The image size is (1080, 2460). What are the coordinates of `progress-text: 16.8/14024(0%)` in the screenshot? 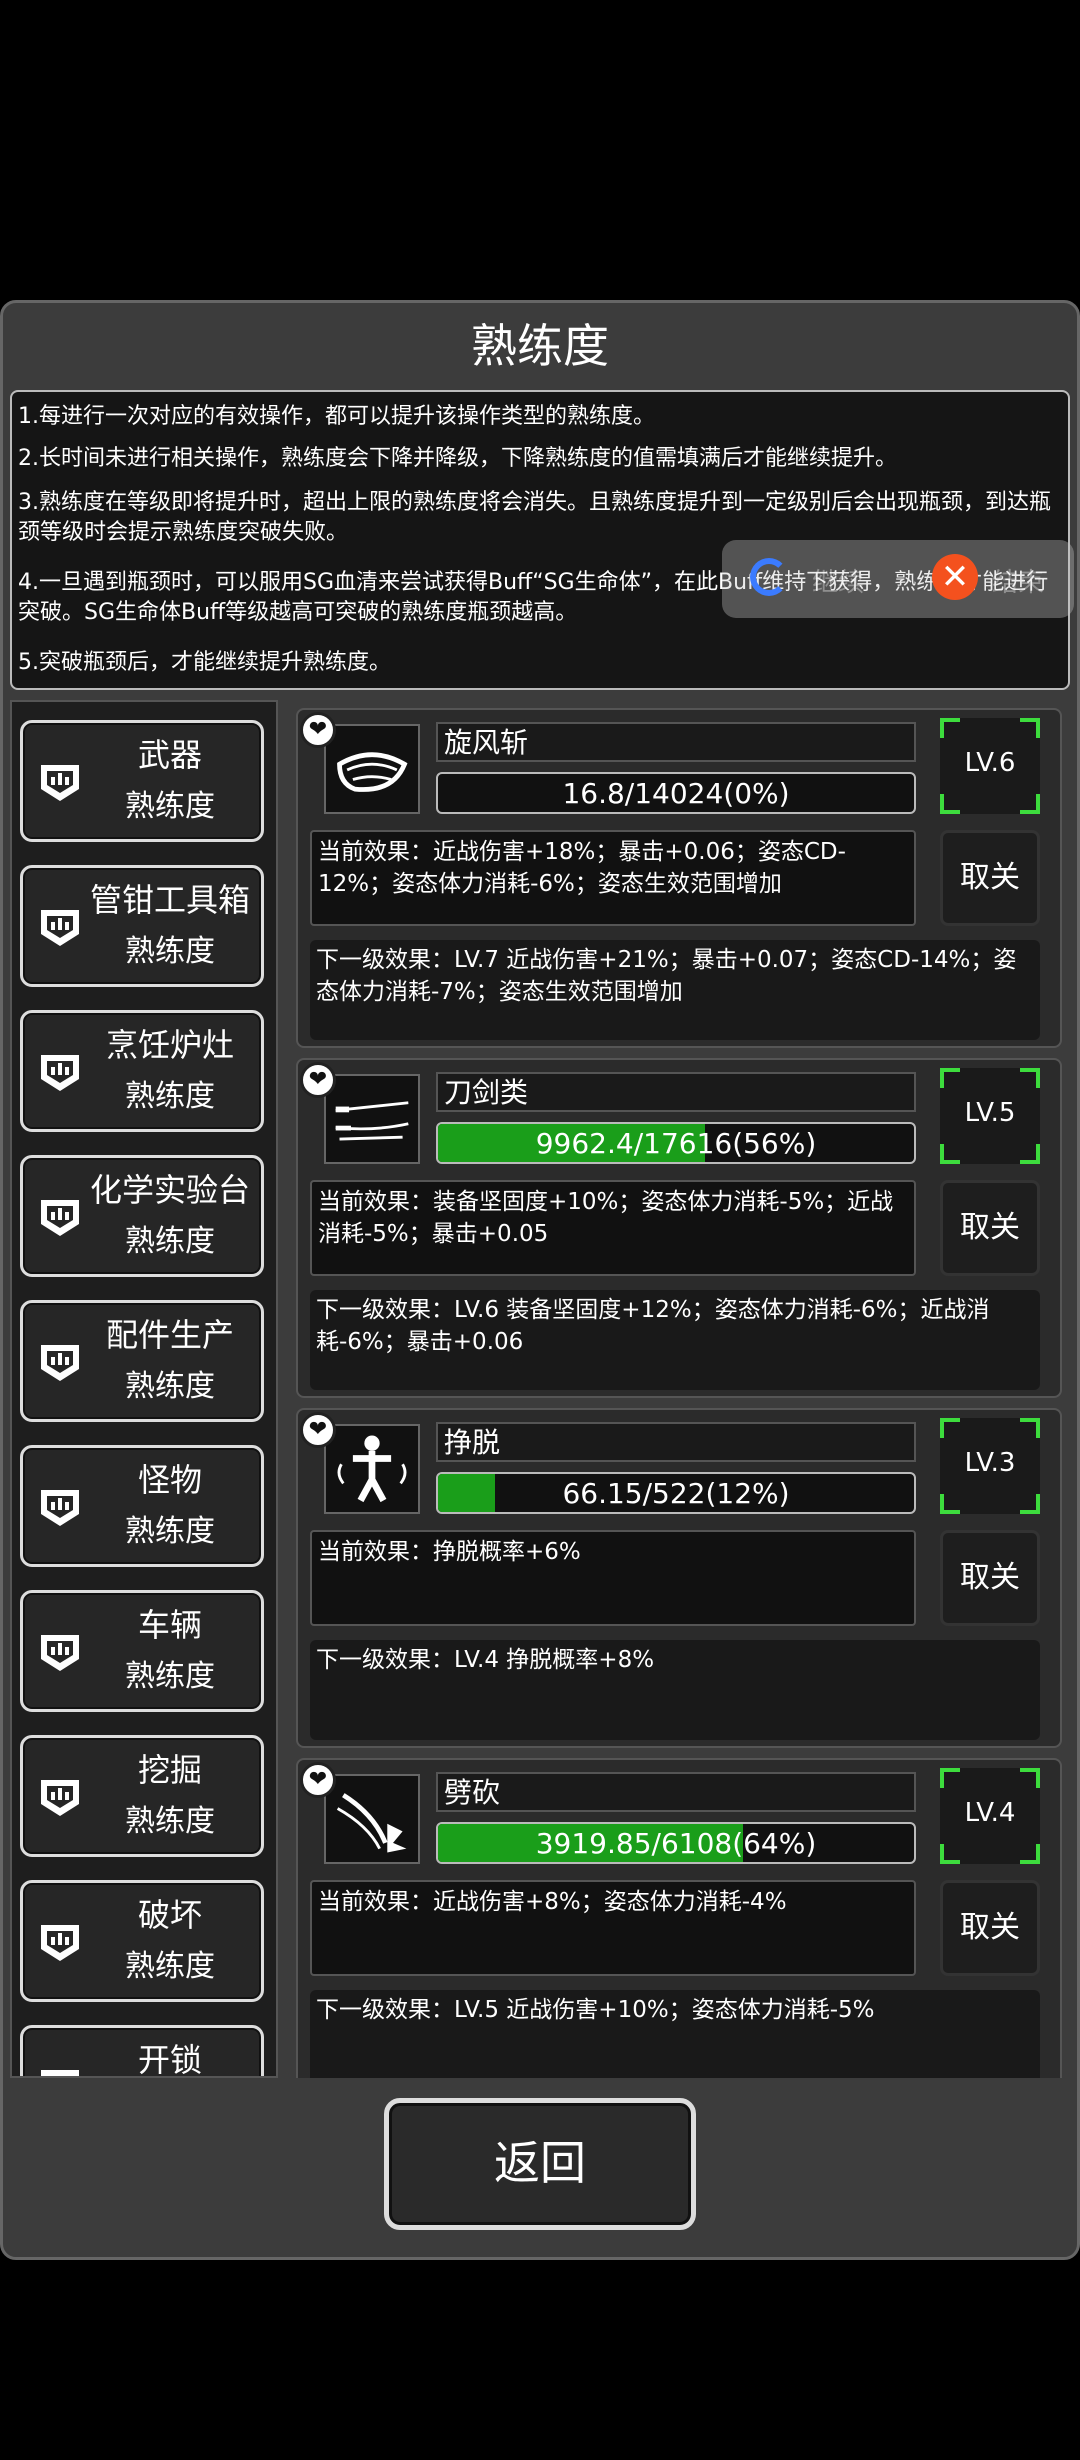 It's located at (676, 793).